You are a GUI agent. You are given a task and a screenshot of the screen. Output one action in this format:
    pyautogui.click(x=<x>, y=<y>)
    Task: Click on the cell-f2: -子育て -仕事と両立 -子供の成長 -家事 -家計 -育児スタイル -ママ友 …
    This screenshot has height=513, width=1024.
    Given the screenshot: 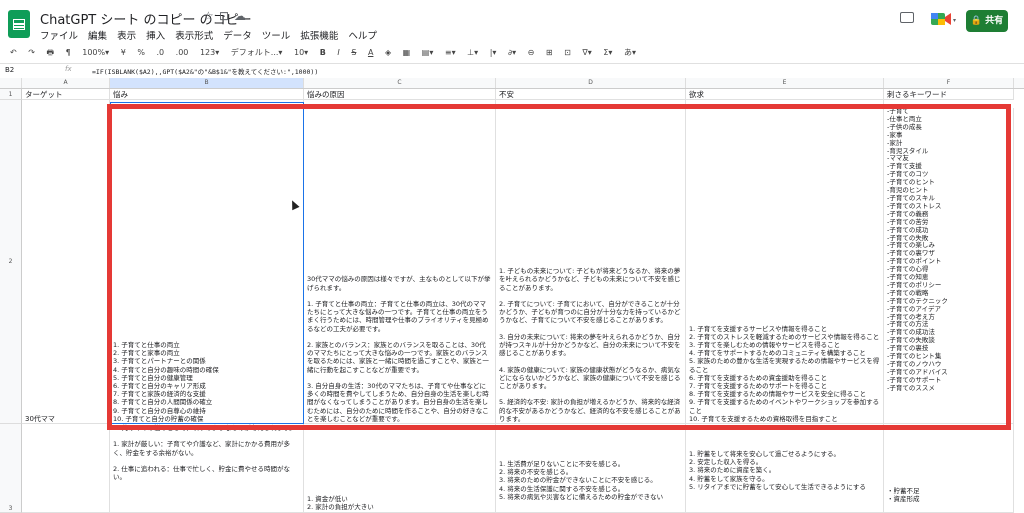 What is the action you would take?
    pyautogui.click(x=949, y=266)
    